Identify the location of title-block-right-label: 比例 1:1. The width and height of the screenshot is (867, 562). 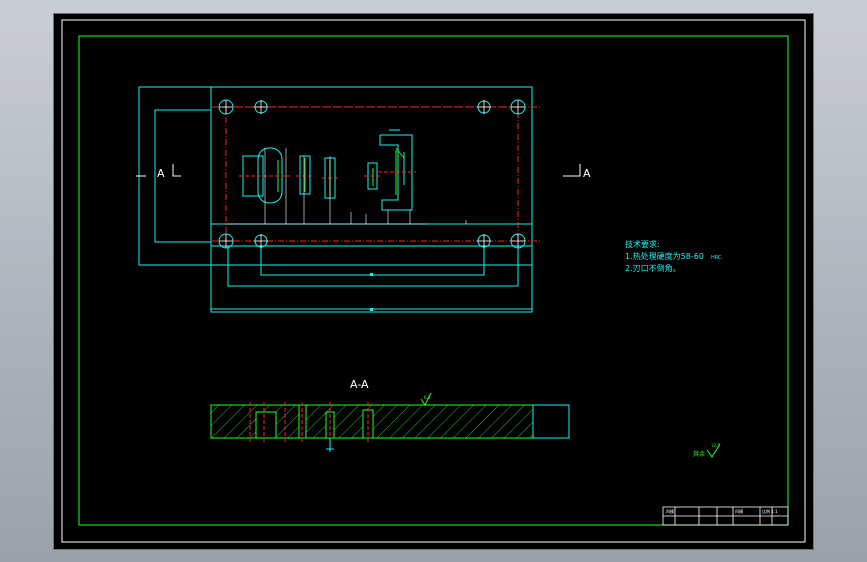
(770, 511).